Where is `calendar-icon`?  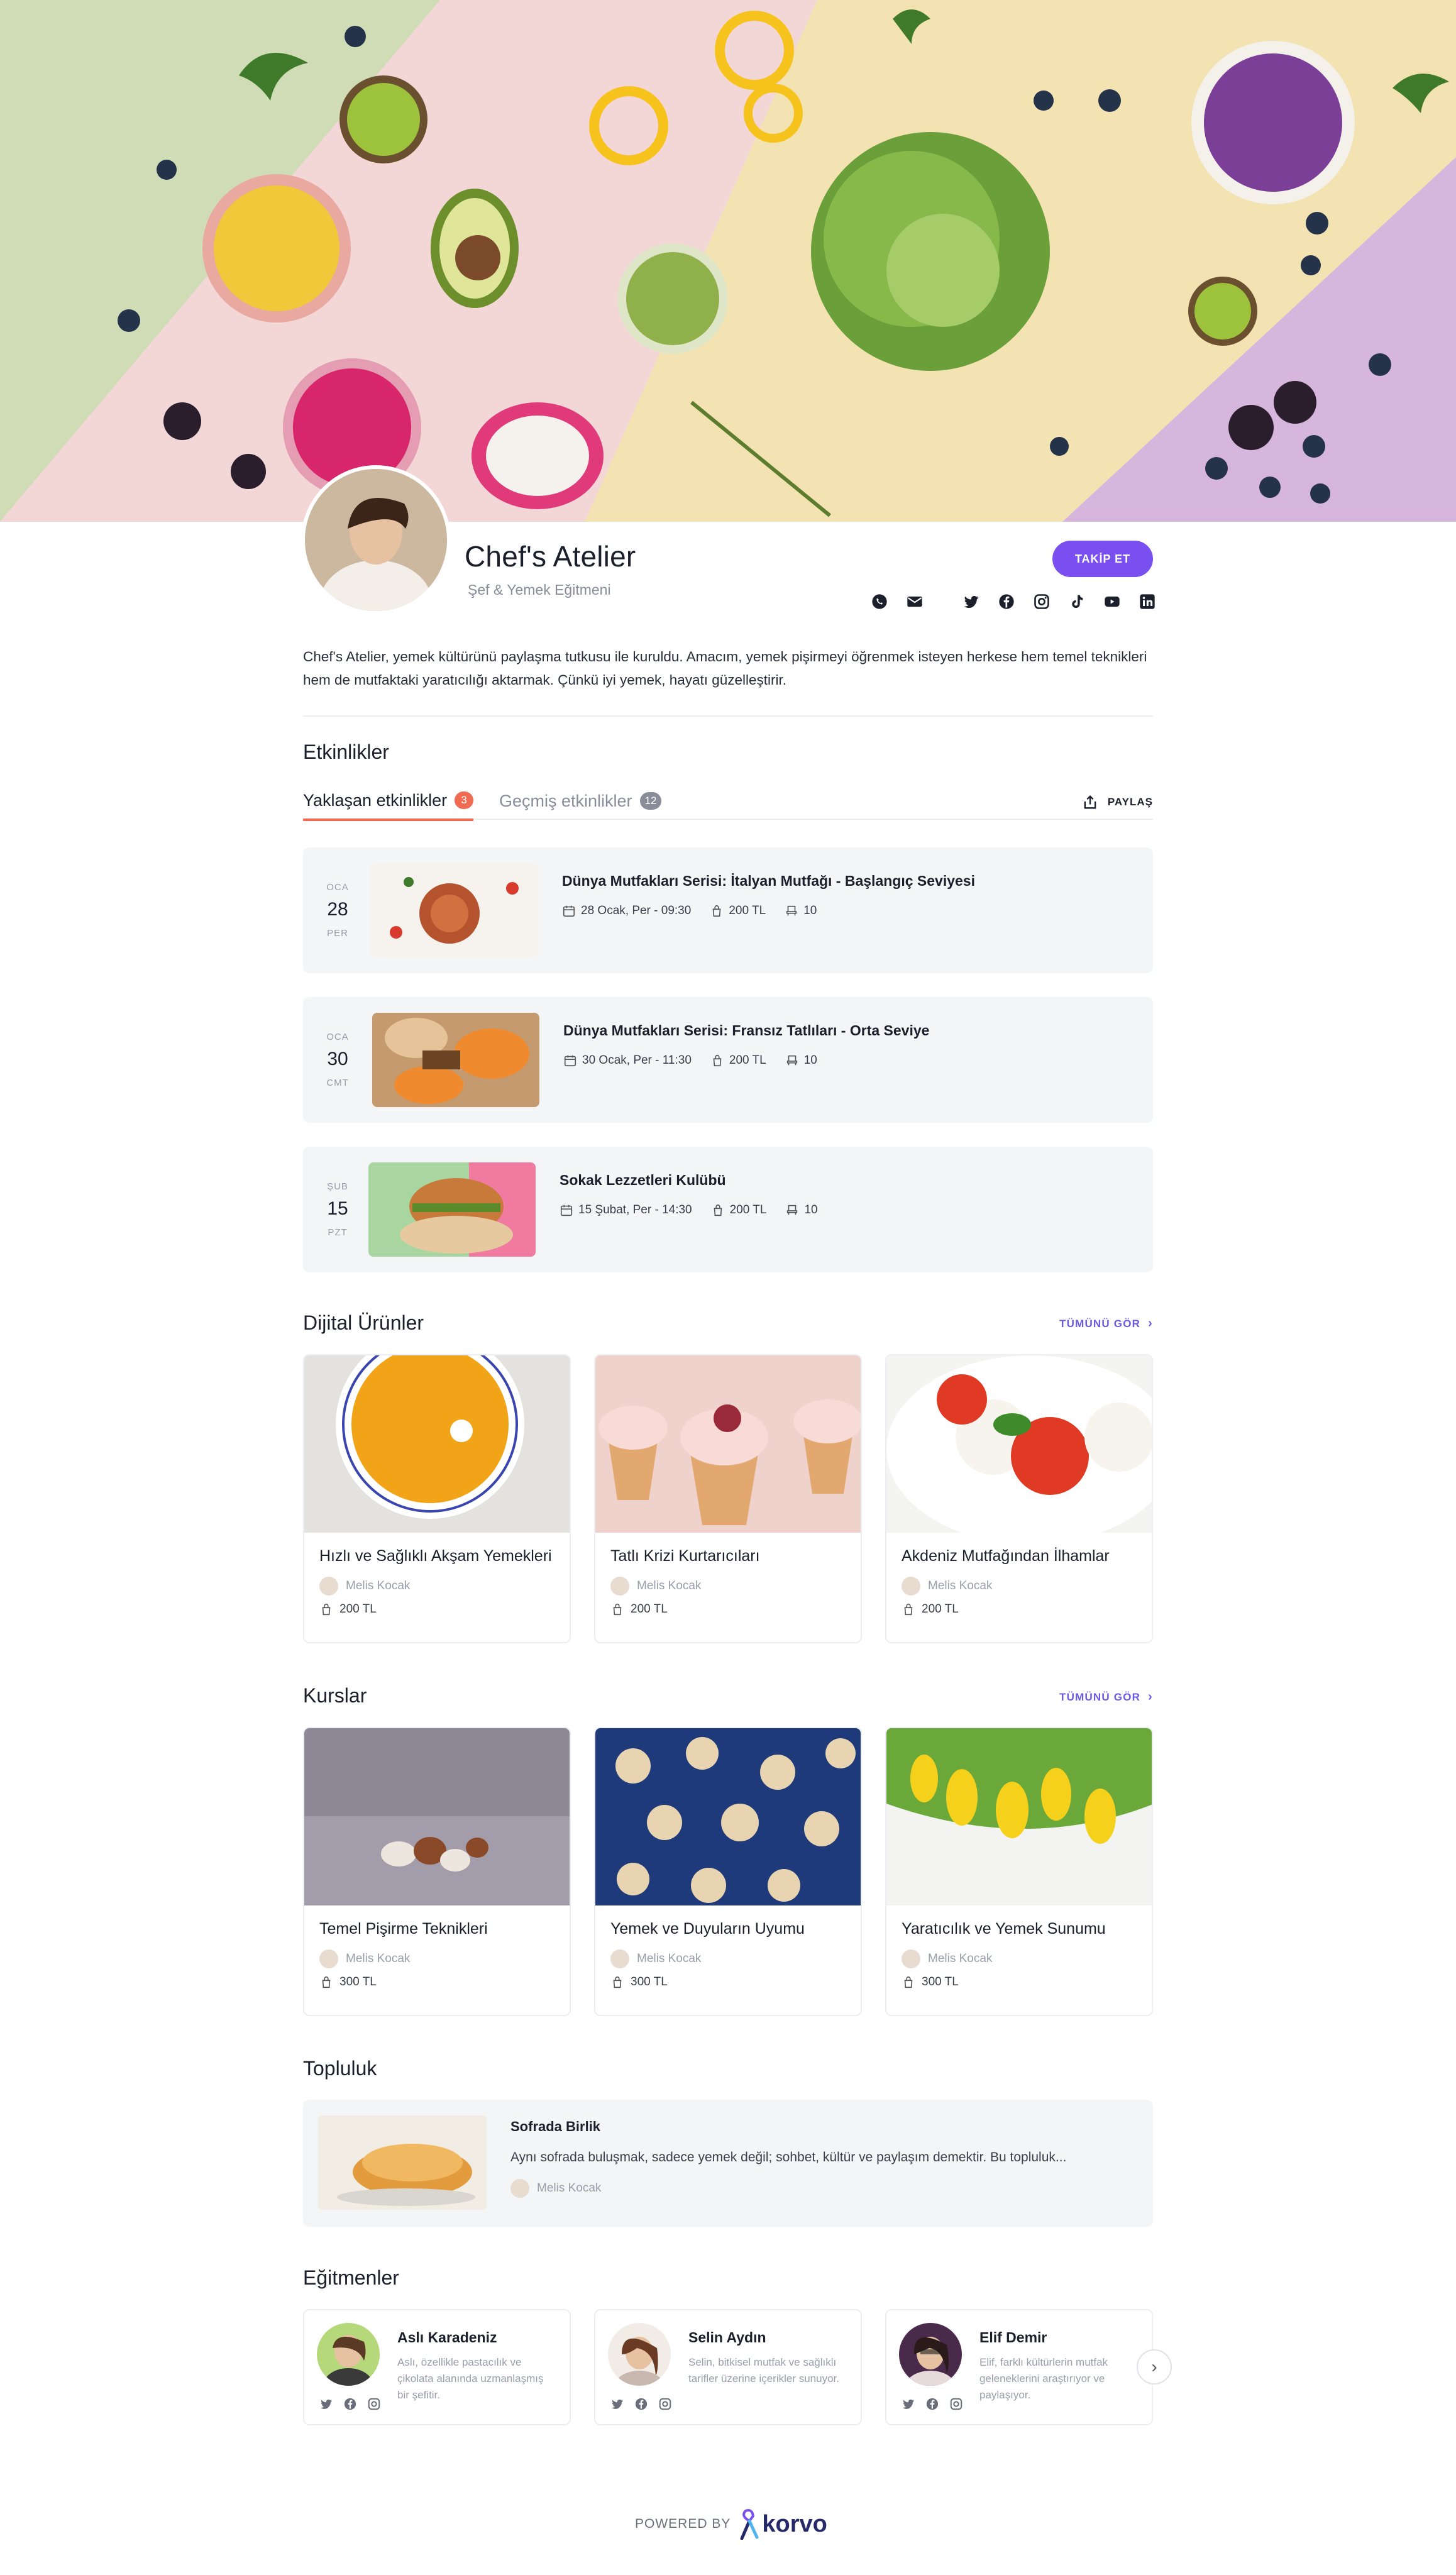
calendar-icon is located at coordinates (569, 911).